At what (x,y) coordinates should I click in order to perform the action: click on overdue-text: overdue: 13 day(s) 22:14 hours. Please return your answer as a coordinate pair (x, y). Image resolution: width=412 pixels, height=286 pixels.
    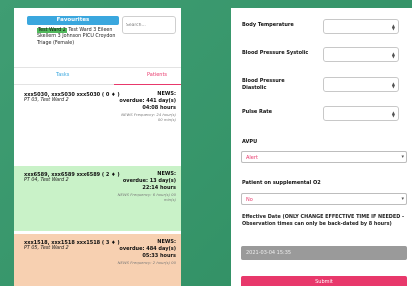
    Looking at the image, I should click on (149, 184).